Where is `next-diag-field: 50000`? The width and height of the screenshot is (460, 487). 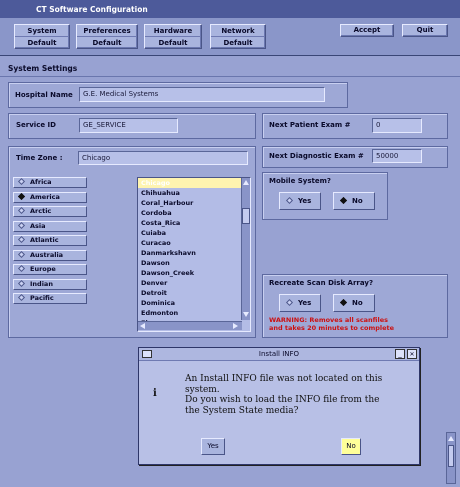
next-diag-field: 50000 is located at coordinates (397, 156).